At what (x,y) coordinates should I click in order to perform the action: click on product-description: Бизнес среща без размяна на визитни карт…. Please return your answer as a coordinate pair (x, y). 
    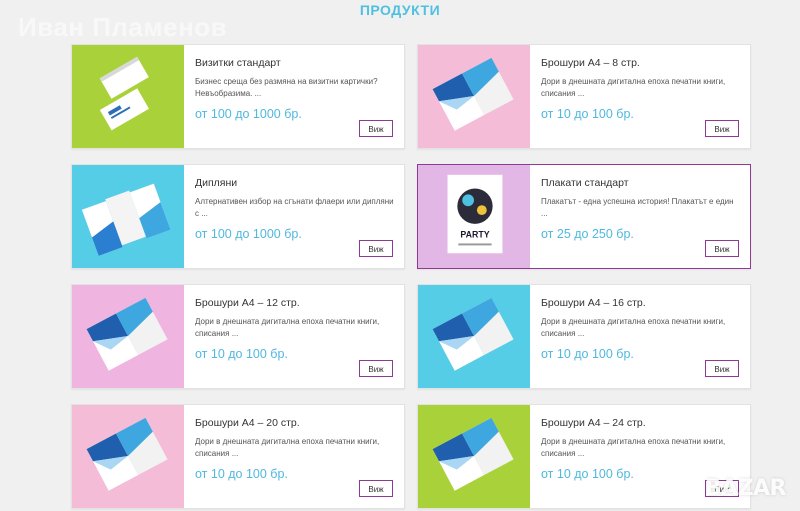
    Looking at the image, I should click on (286, 87).